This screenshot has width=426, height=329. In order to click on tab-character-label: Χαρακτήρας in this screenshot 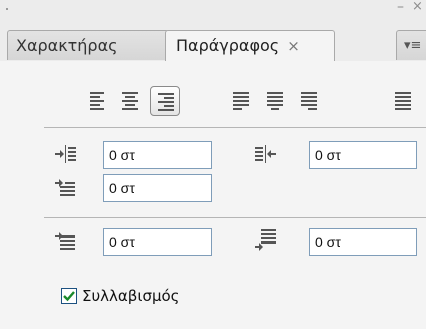, I will do `click(67, 45)`.